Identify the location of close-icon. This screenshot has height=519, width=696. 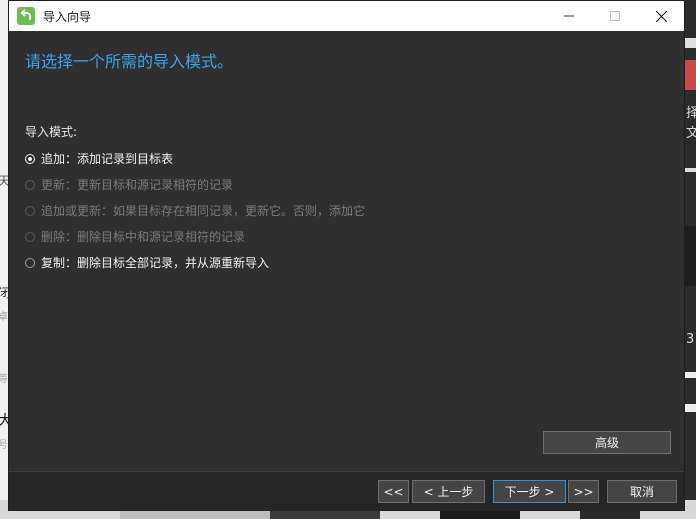
(661, 16).